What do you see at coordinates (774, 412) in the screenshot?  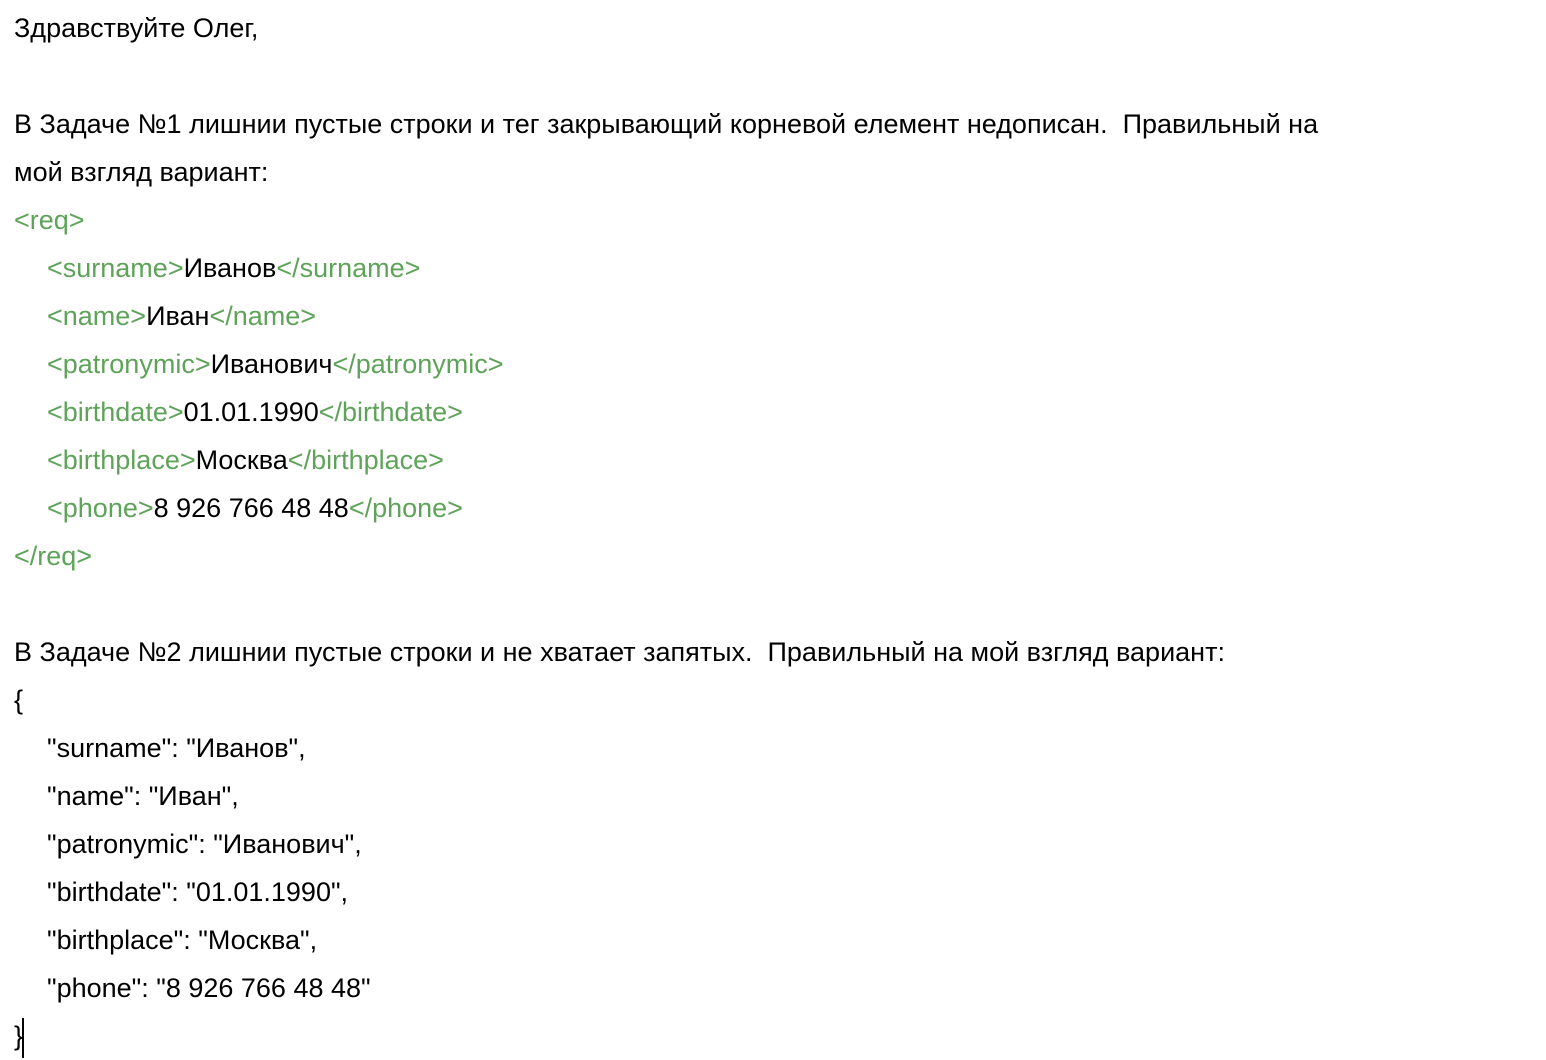 I see `xml-field-birthdate: <birthdate>01.01.1990</birthdate>` at bounding box center [774, 412].